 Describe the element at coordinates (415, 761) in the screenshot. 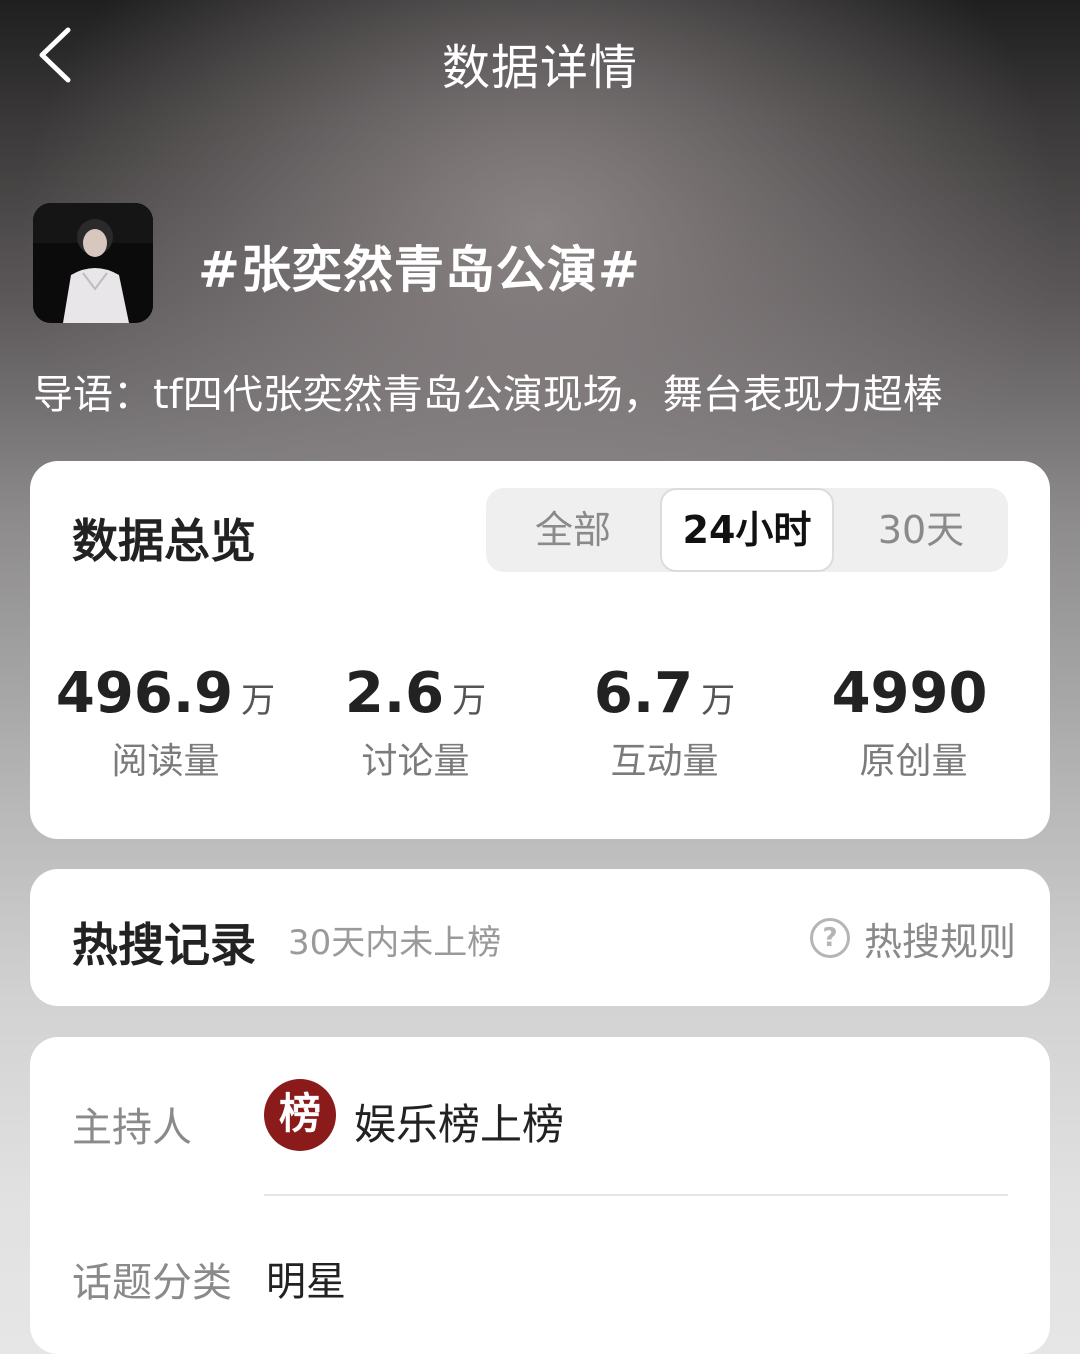

I see `stat-label: 讨论量` at that location.